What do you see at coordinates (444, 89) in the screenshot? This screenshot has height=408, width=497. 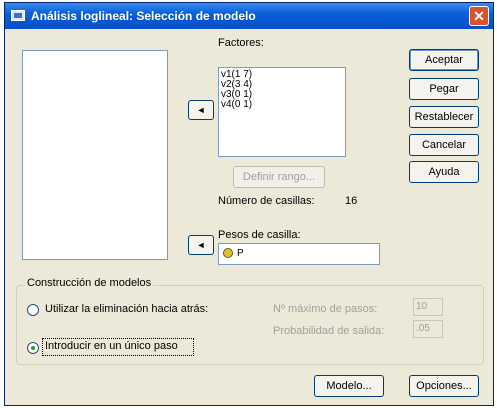 I see `paste-button: Pegar` at bounding box center [444, 89].